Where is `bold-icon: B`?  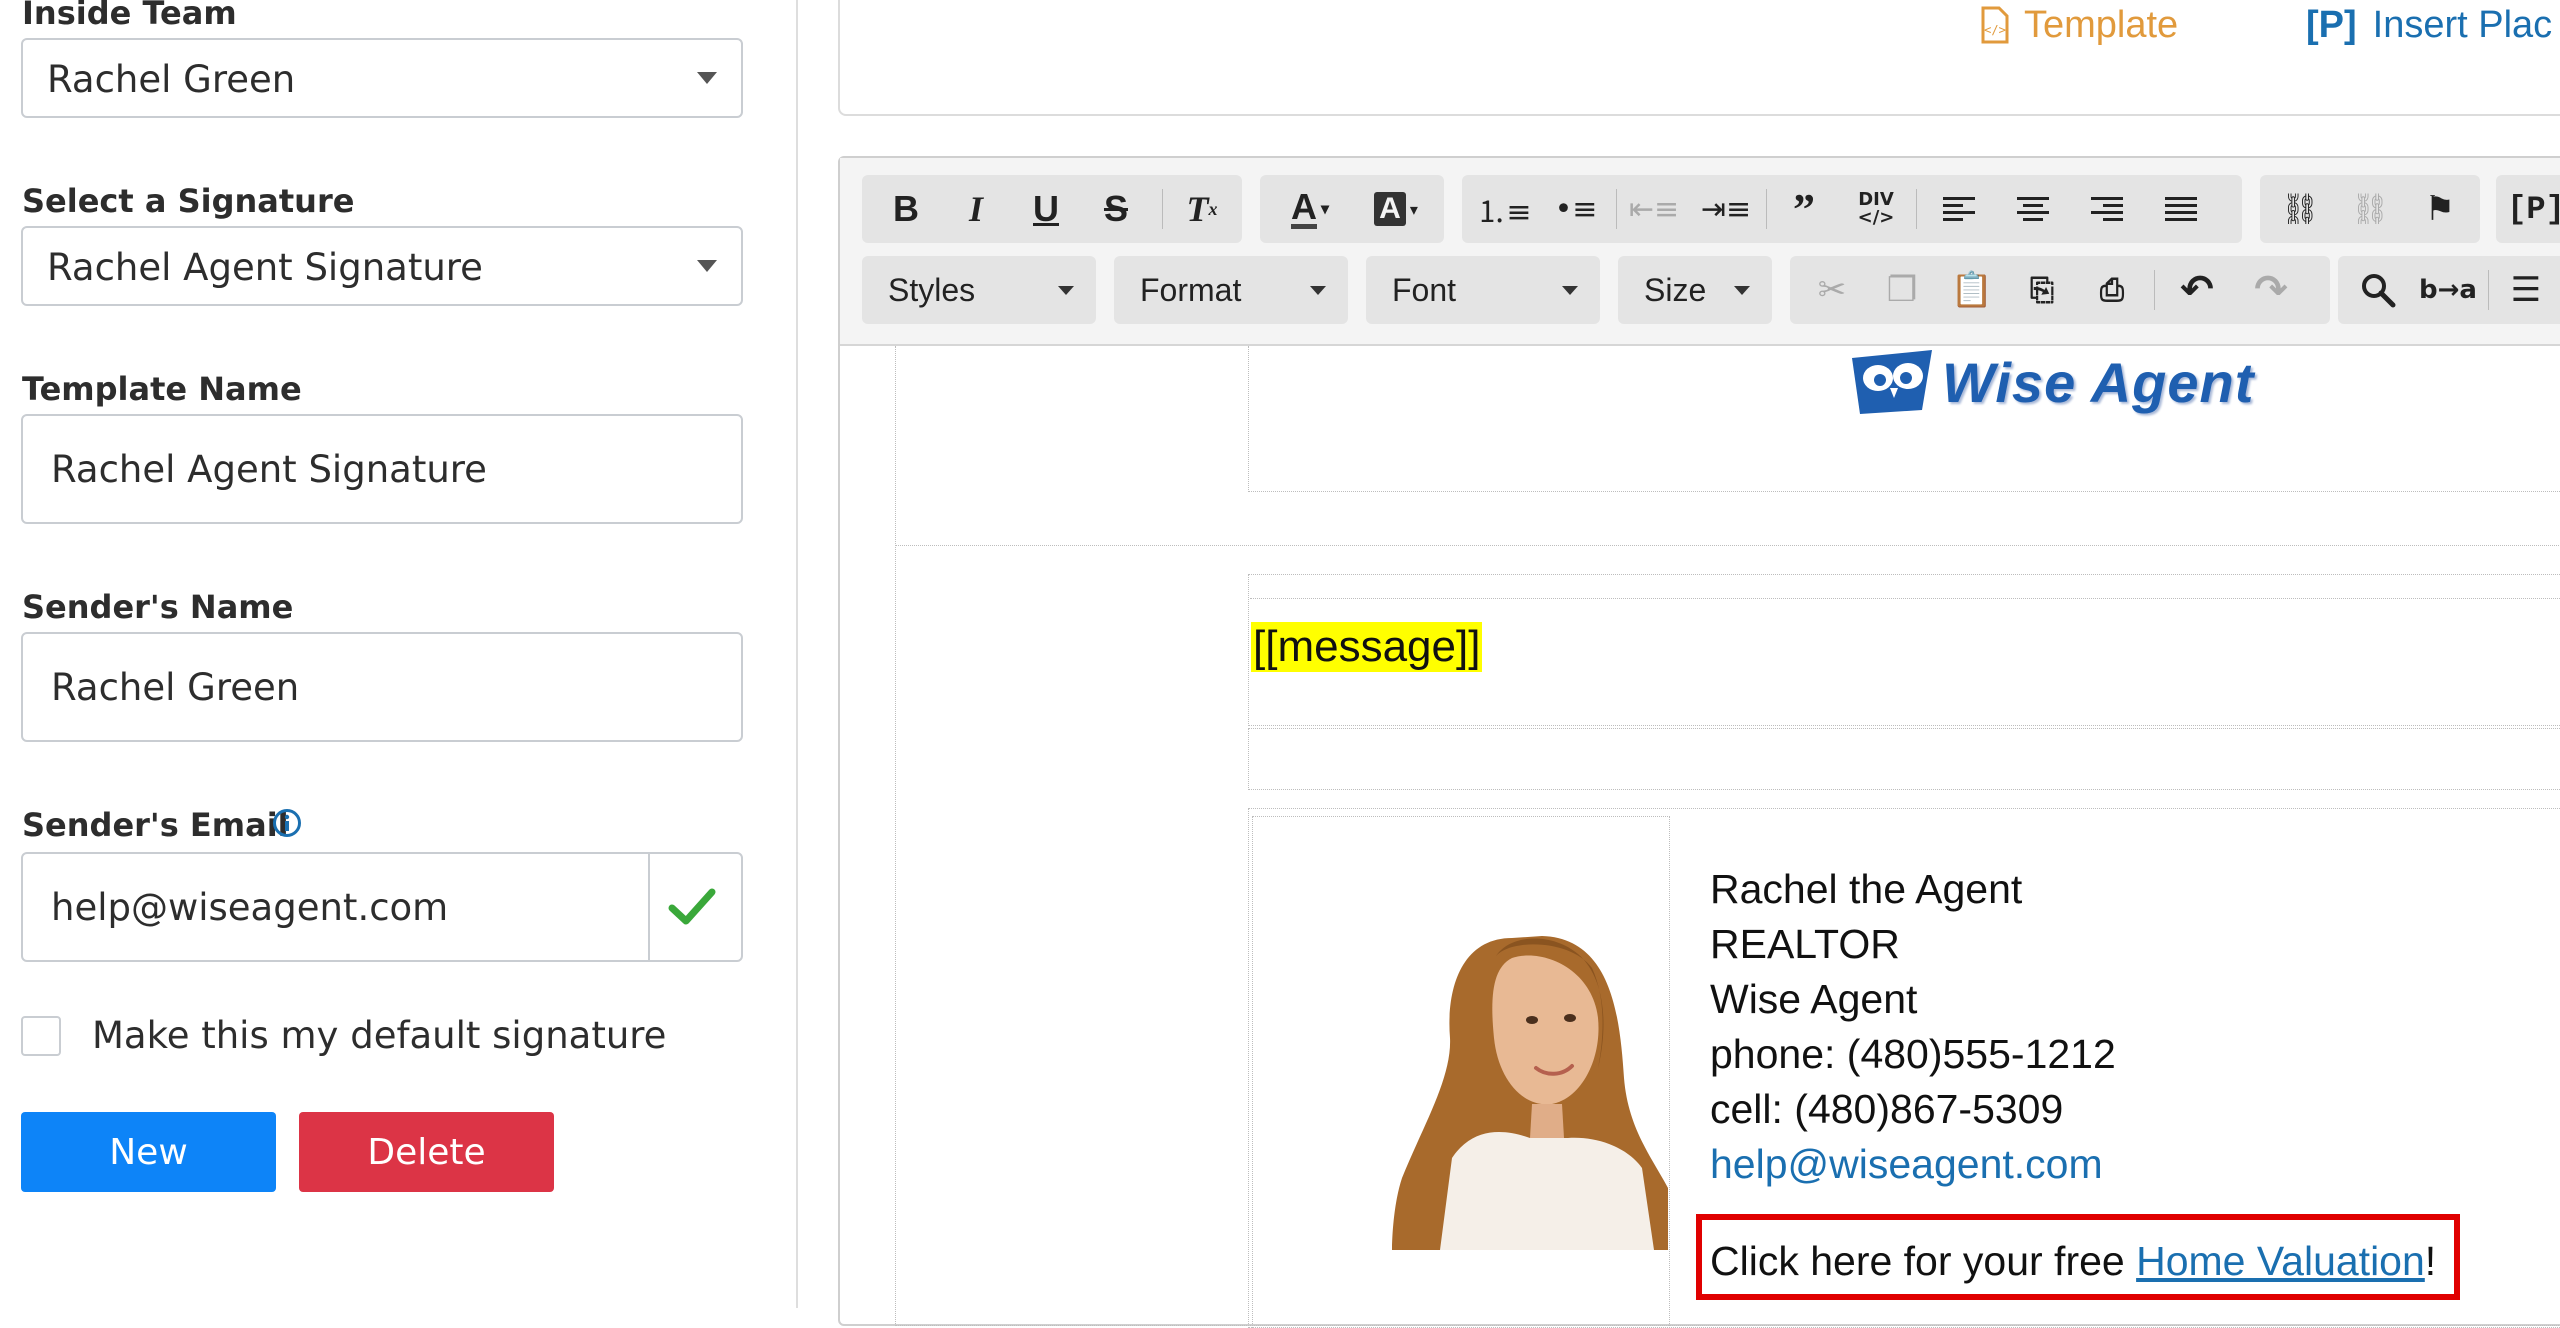 bold-icon: B is located at coordinates (906, 209).